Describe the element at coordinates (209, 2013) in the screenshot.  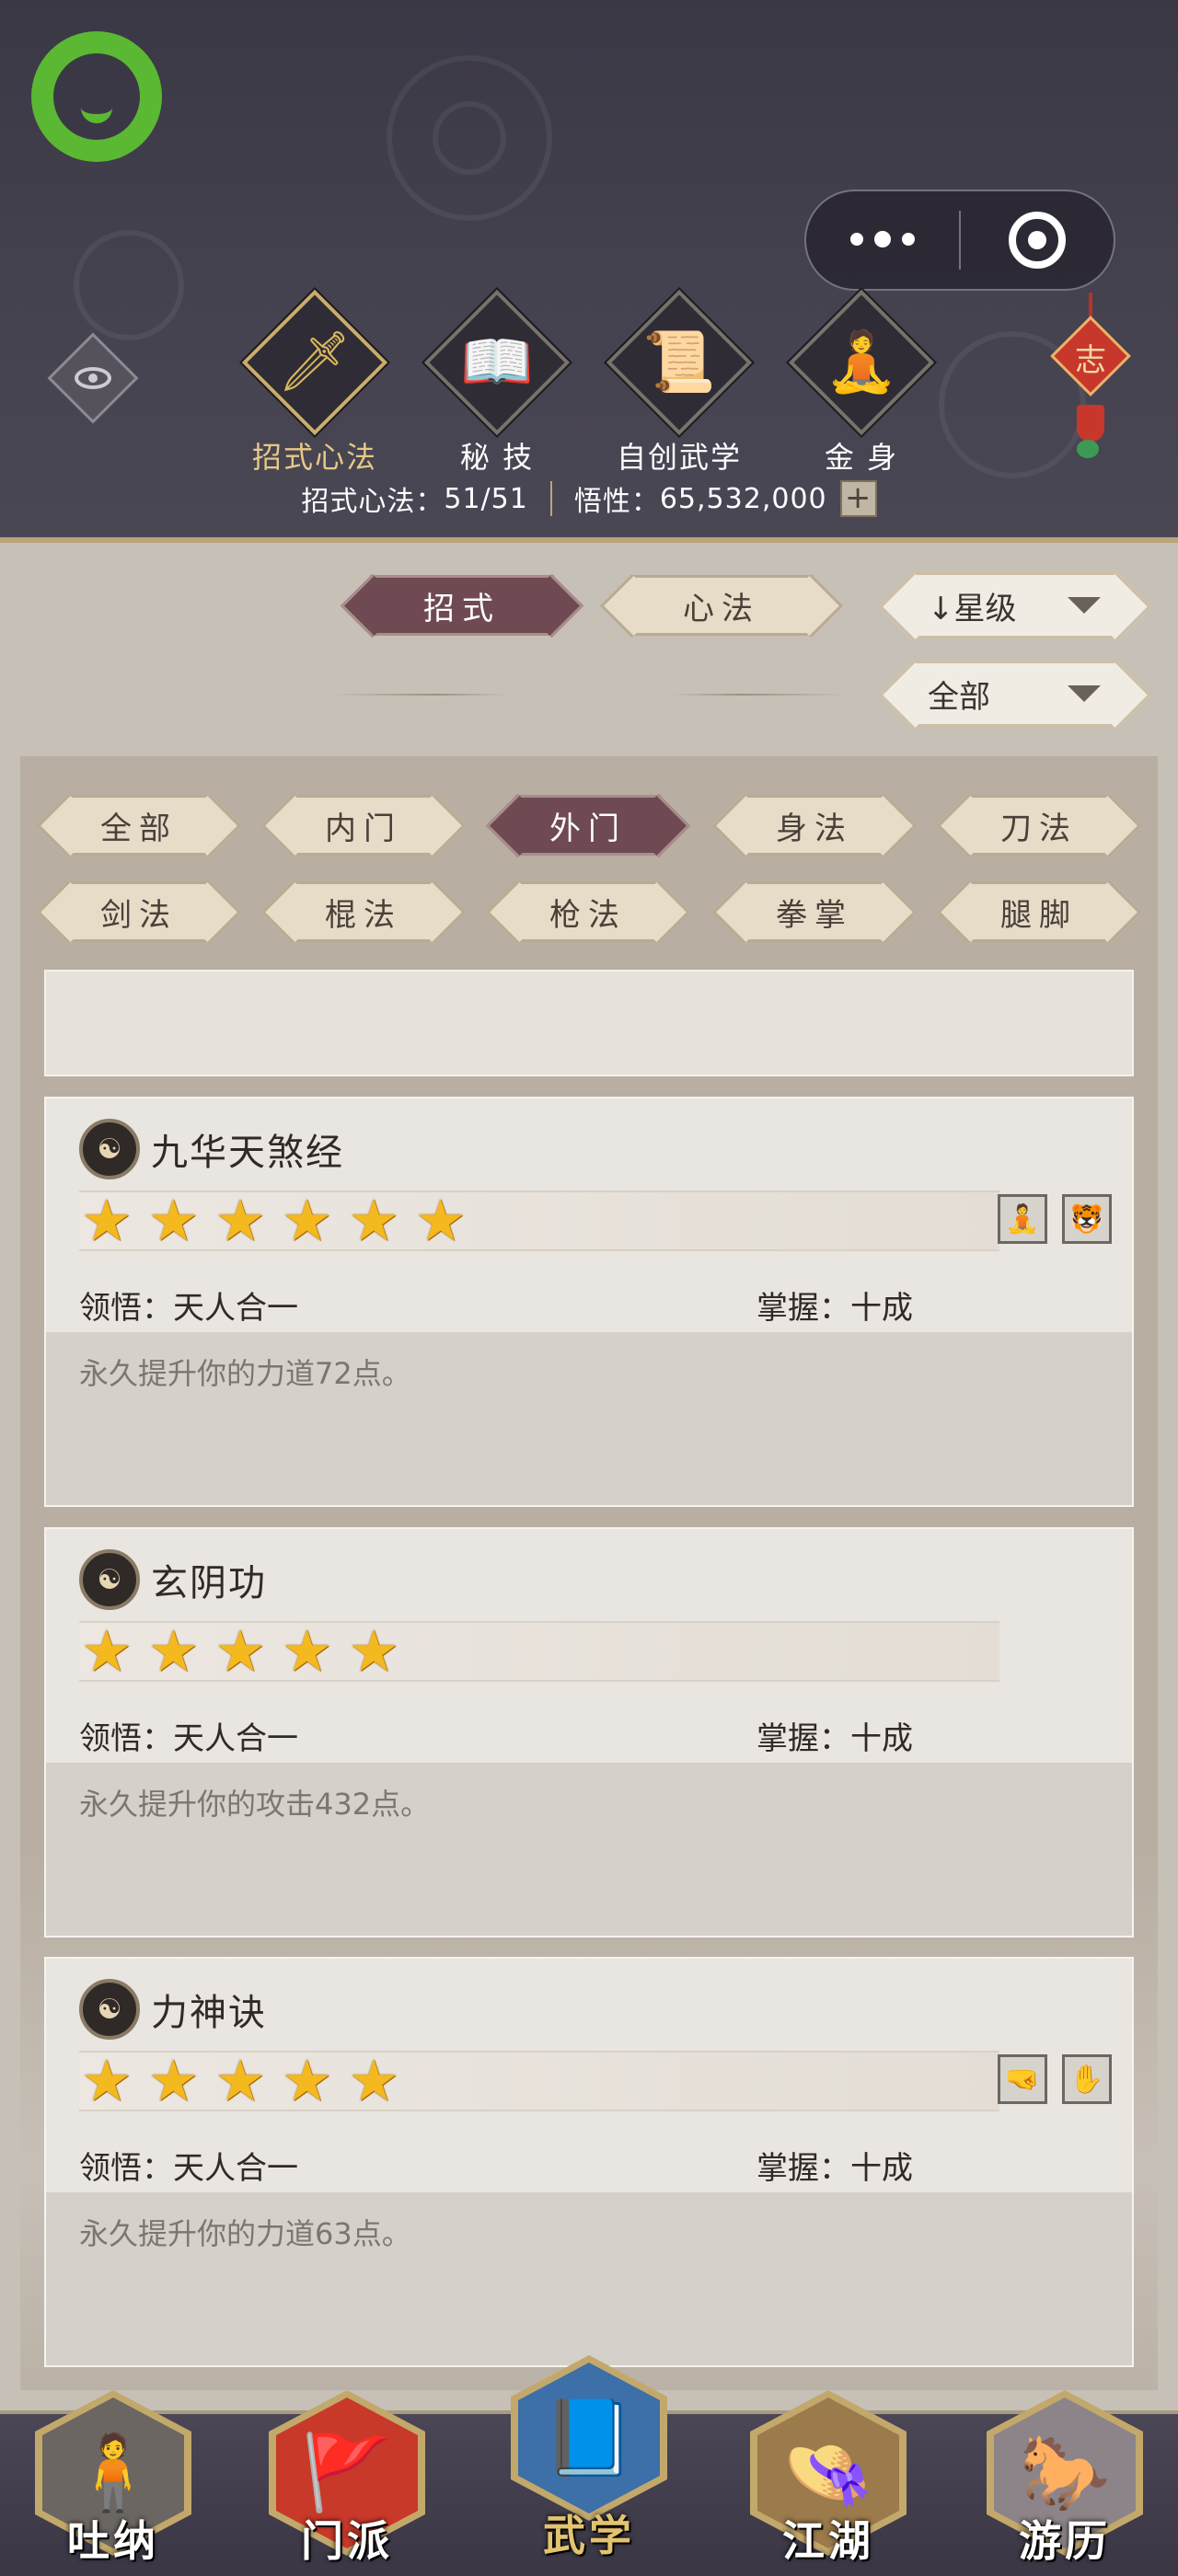
I see `skill-name: 力神诀` at that location.